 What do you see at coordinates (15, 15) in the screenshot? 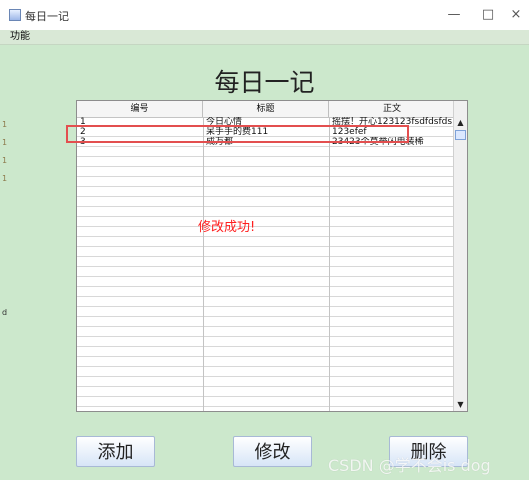
I see `app-icon` at bounding box center [15, 15].